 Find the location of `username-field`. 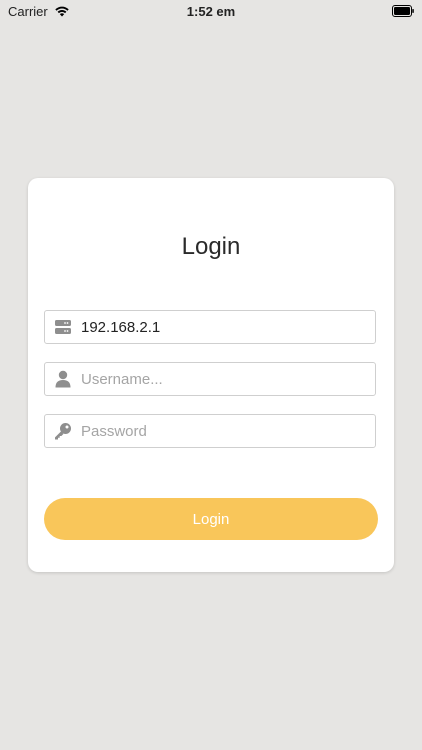

username-field is located at coordinates (210, 379).